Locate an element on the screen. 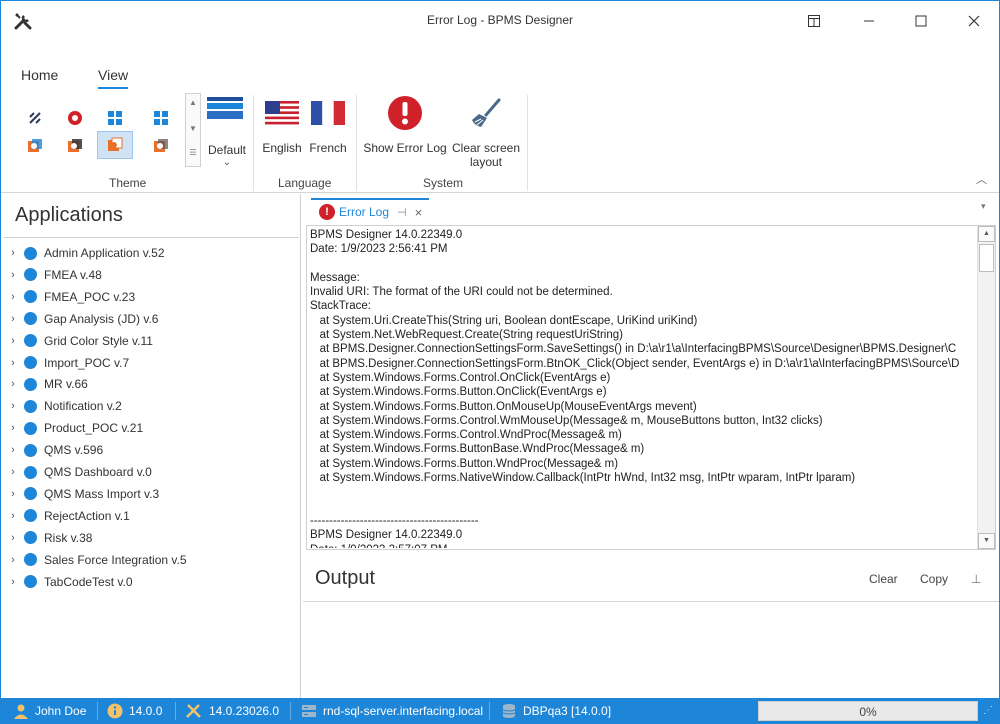 This screenshot has width=1000, height=724. copy-output-button: Copy is located at coordinates (934, 579).